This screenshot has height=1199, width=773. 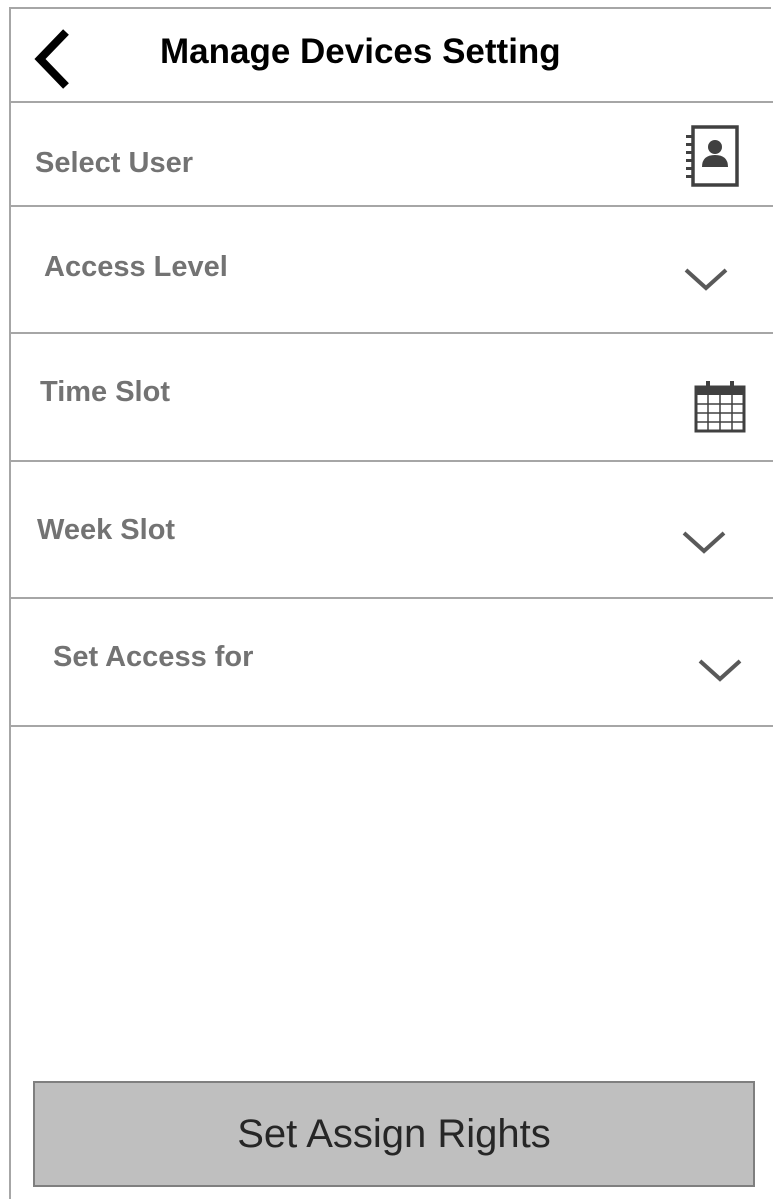 What do you see at coordinates (153, 657) in the screenshot?
I see `set-access-for-label: Set Access for` at bounding box center [153, 657].